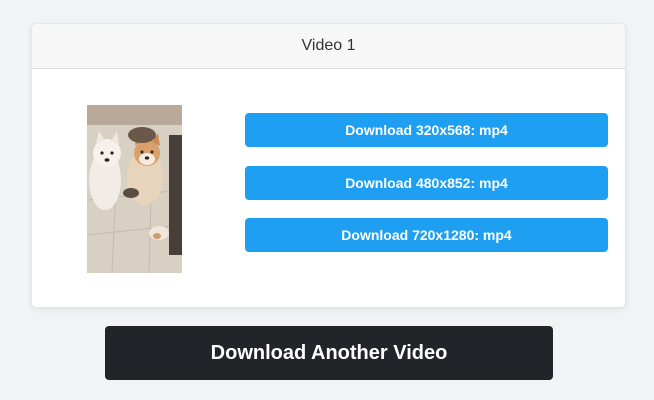  I want to click on video-title: Video 1, so click(328, 45).